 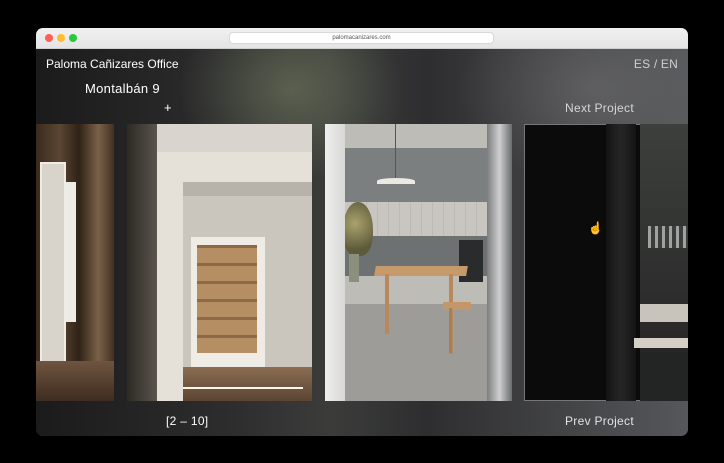 I want to click on image-counter: [2 – 10], so click(x=187, y=421).